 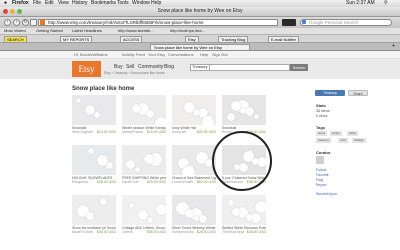 I want to click on apple-icon: ●, so click(x=5, y=3).